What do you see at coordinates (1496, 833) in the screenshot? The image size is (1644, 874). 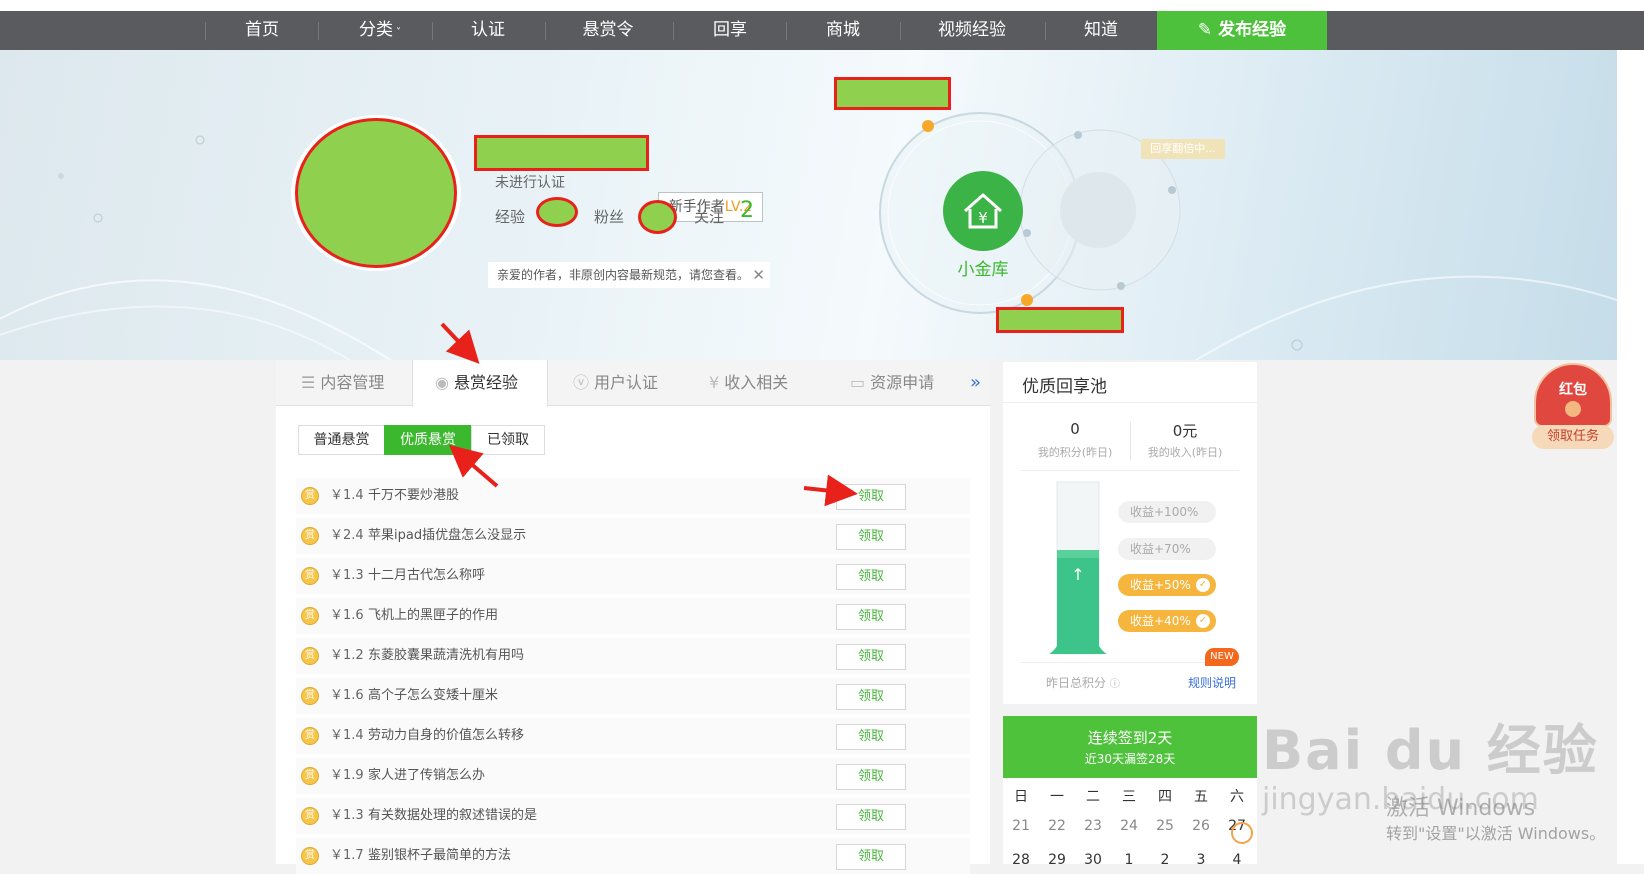 I see `activate-windows-sub: 转到"设置"以激活 Windows。` at bounding box center [1496, 833].